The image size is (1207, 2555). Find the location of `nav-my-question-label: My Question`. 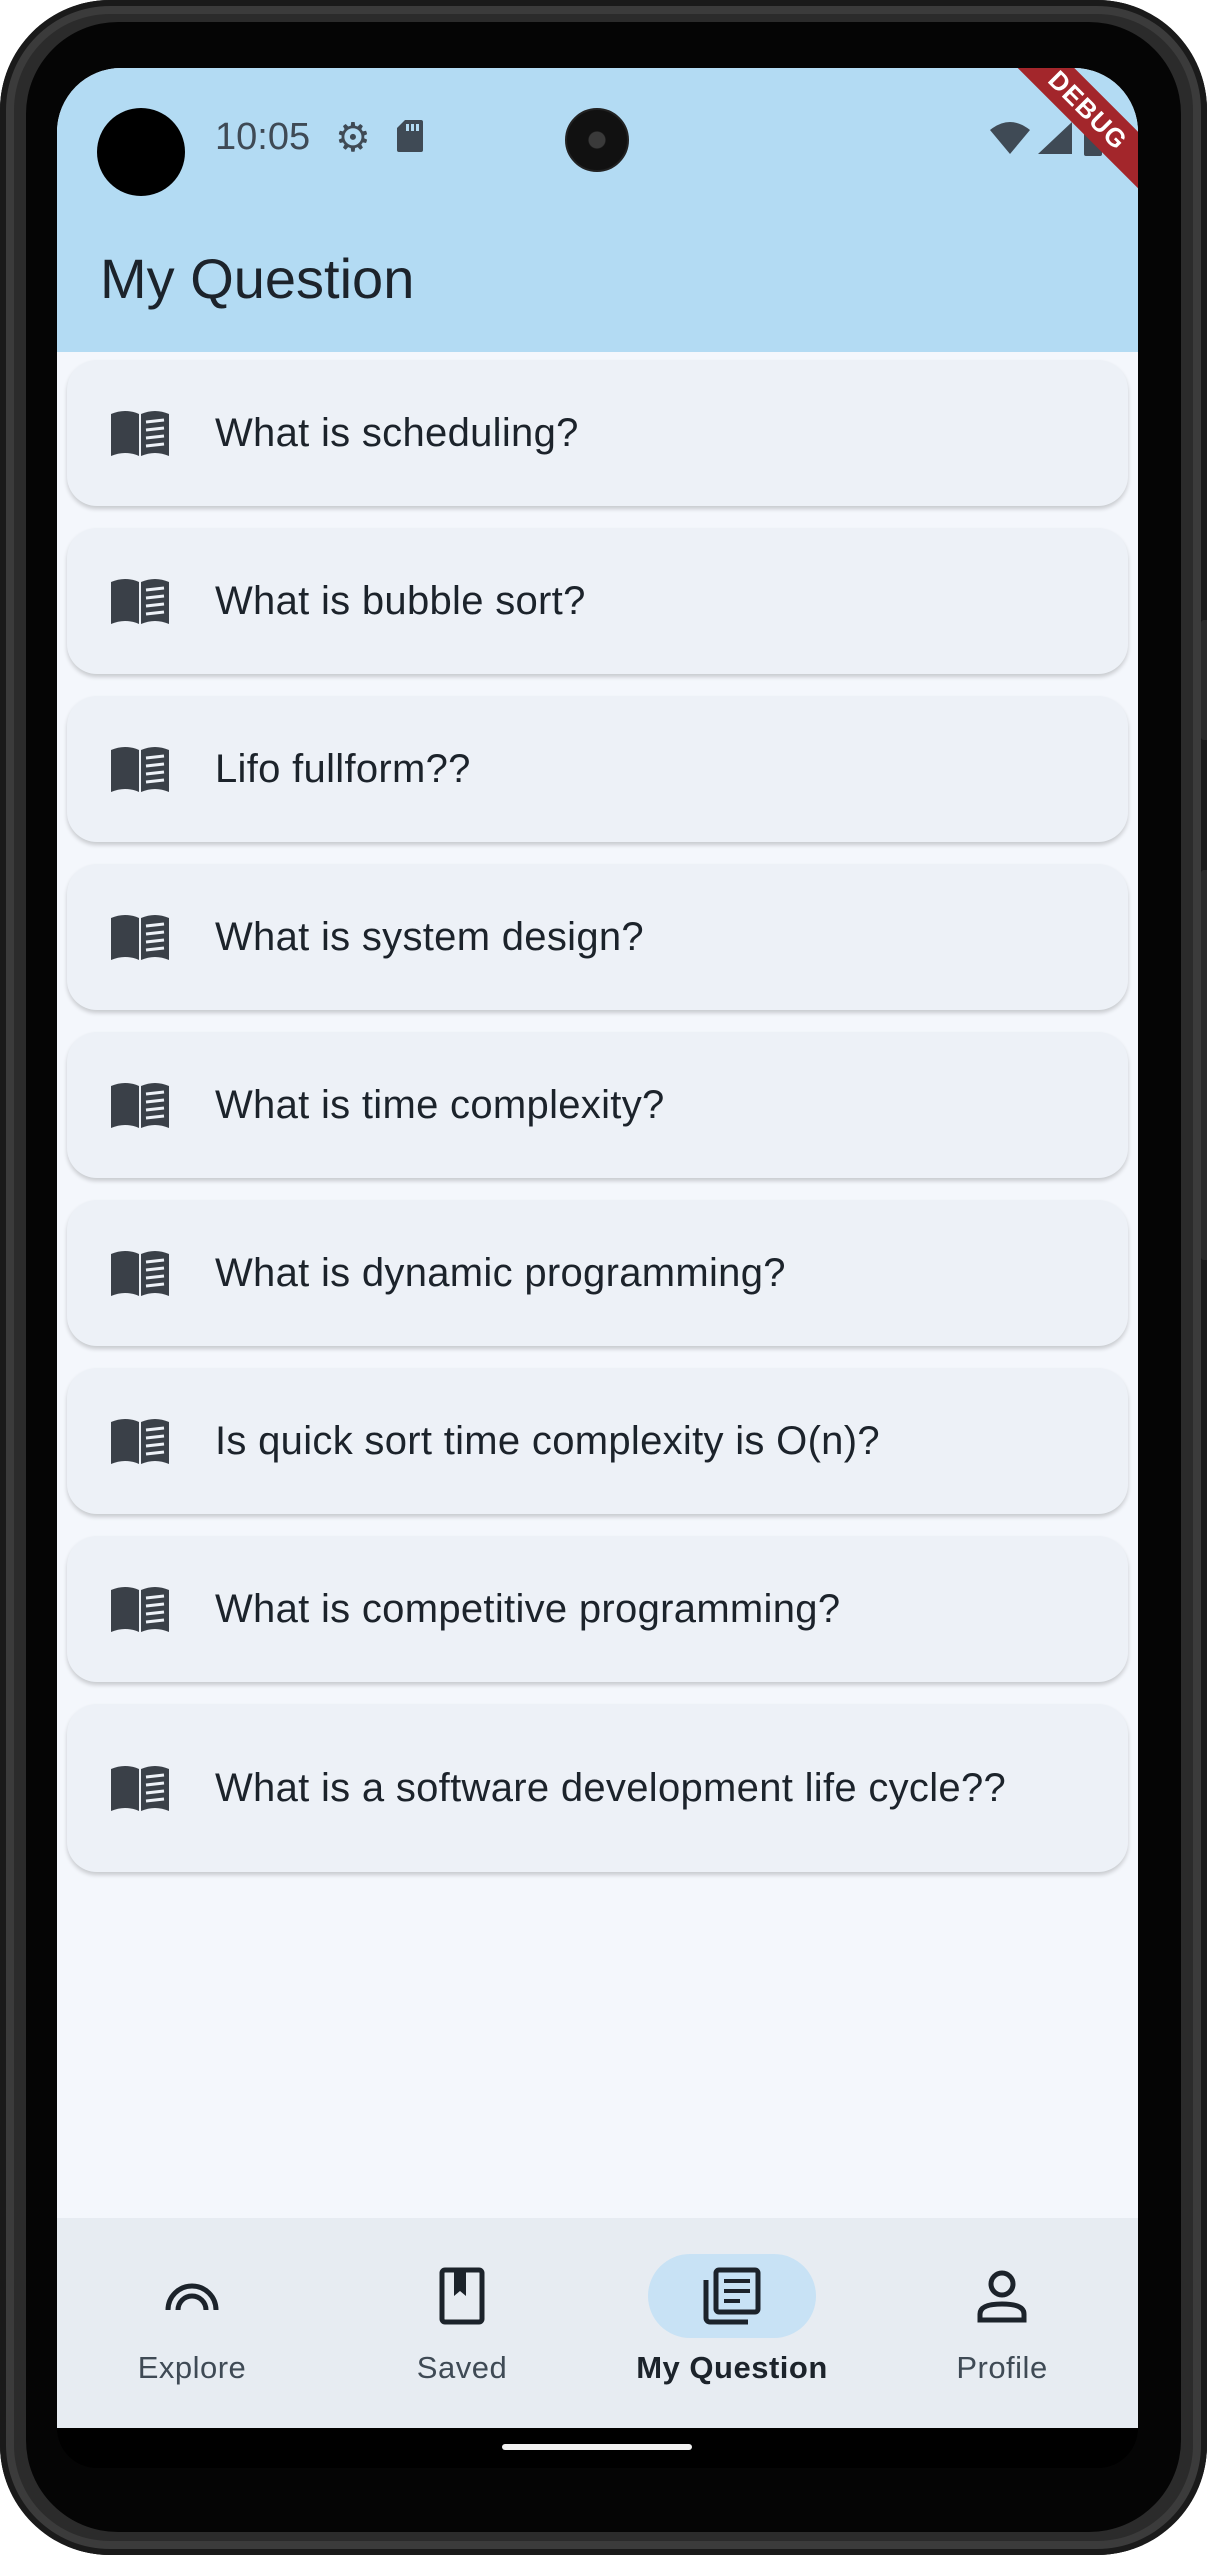

nav-my-question-label: My Question is located at coordinates (732, 2367).